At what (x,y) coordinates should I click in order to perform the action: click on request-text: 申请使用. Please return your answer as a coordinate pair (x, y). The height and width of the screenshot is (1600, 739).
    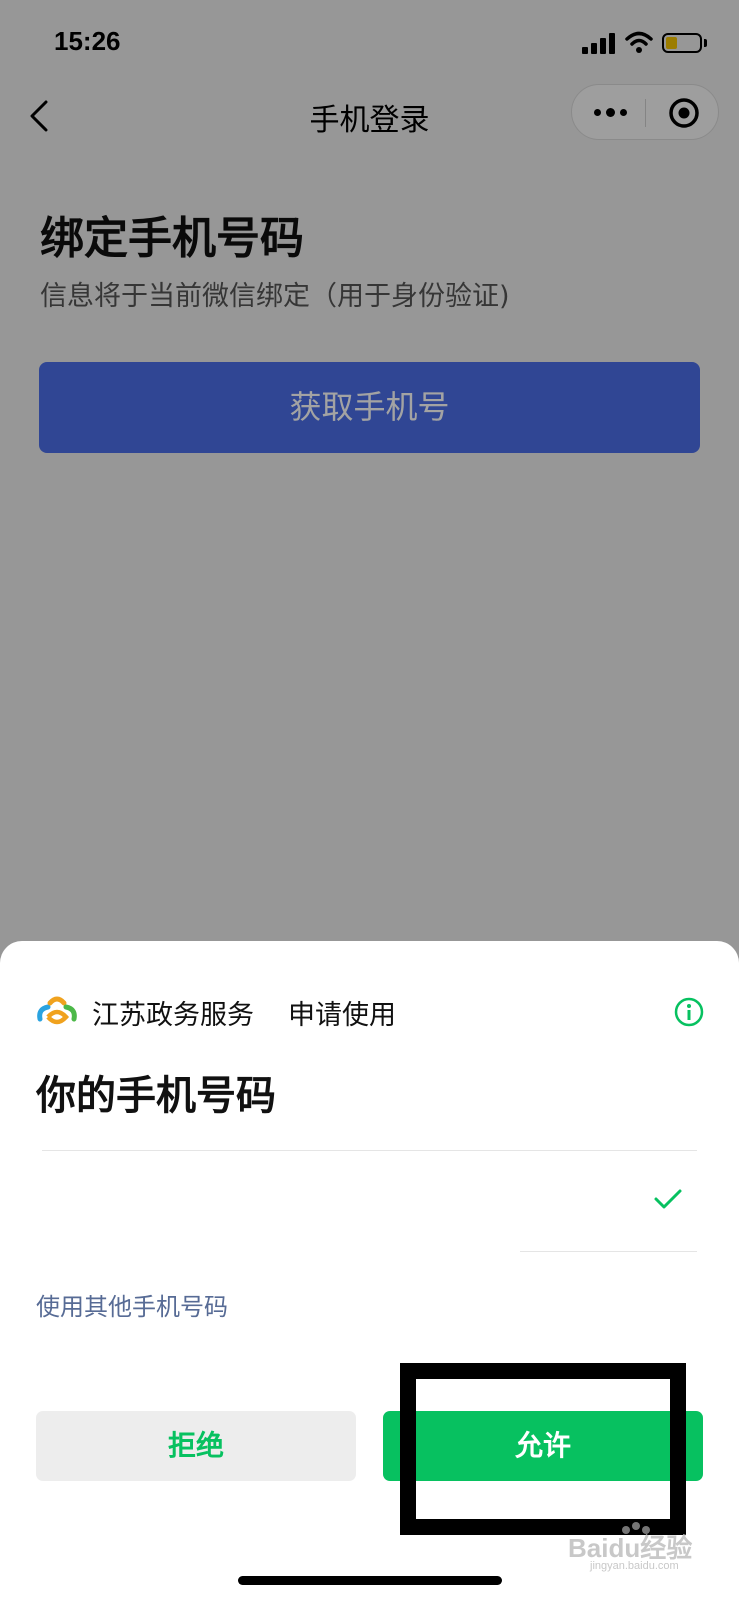
    Looking at the image, I should click on (342, 1015).